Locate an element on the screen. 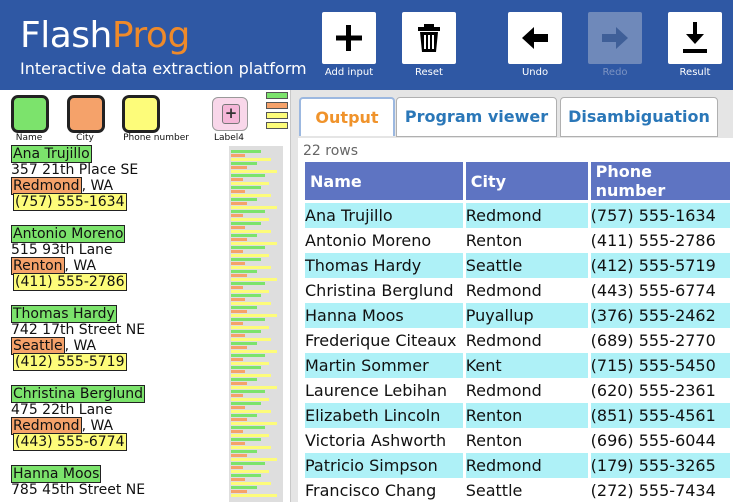  cell-name: Francisco Chang is located at coordinates (384, 490).